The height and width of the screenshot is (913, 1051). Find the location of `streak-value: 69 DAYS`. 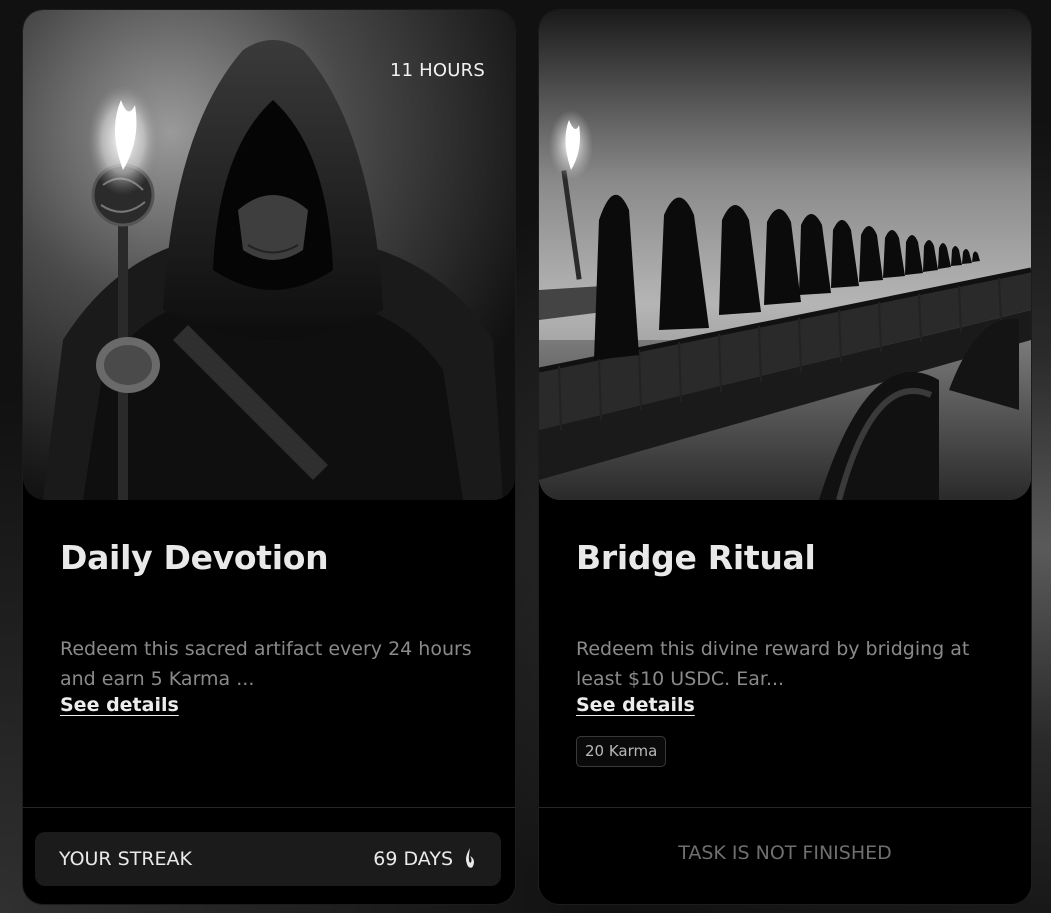

streak-value: 69 DAYS is located at coordinates (413, 859).